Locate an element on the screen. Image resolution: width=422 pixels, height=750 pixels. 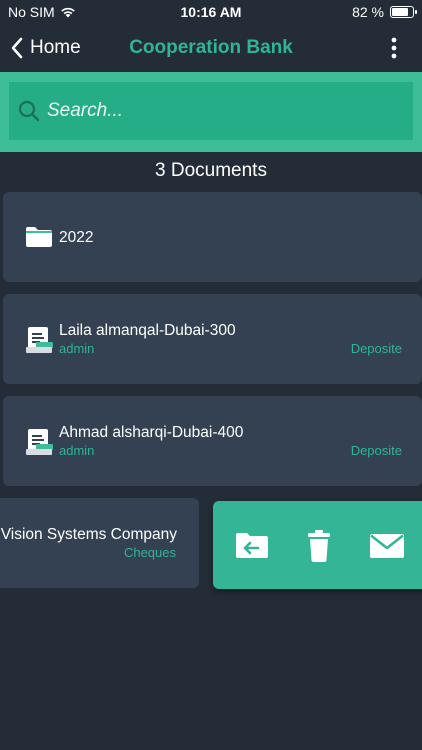
document-title: Ahmad alsharqi-Dubai-400 is located at coordinates (151, 432).